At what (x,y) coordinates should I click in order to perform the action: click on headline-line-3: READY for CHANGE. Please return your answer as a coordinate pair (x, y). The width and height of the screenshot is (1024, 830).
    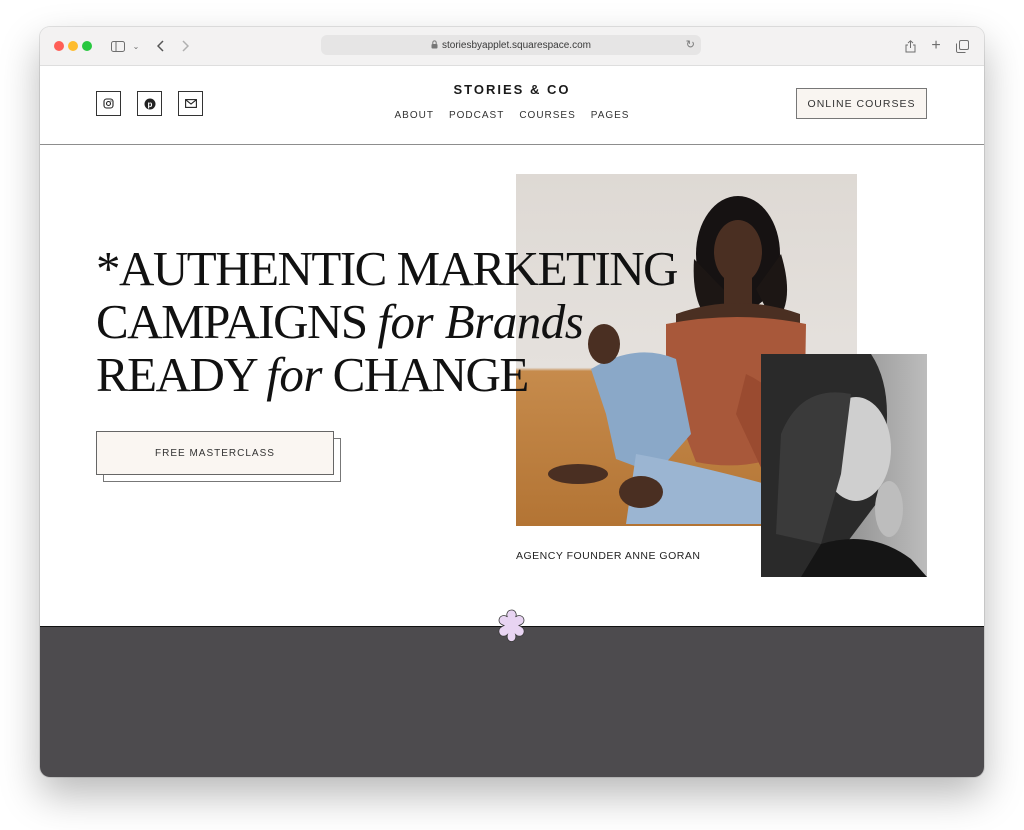
    Looking at the image, I should click on (376, 374).